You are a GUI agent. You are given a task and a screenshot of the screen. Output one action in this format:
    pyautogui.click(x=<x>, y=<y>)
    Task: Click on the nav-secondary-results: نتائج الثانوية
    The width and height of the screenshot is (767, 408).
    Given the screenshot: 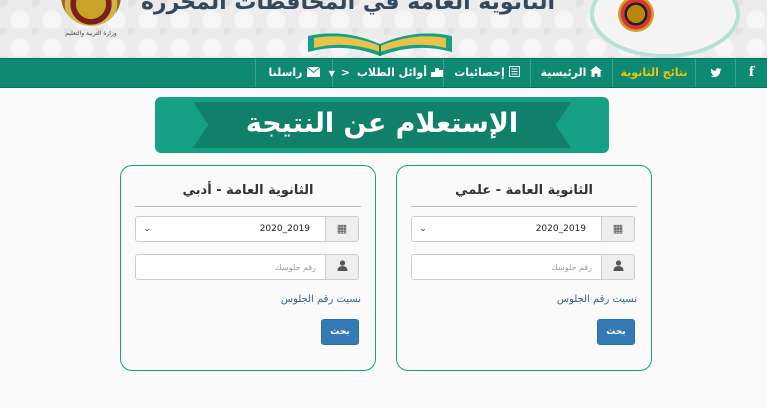 What is the action you would take?
    pyautogui.click(x=653, y=73)
    